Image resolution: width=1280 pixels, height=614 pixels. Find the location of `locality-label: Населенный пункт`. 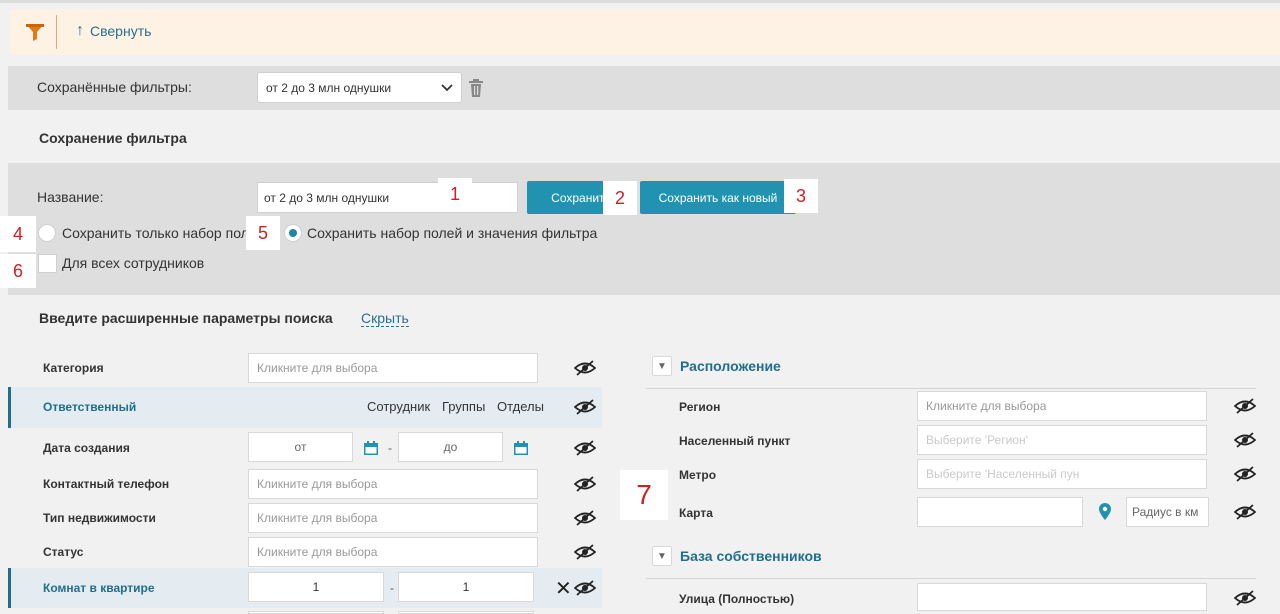

locality-label: Населенный пункт is located at coordinates (735, 441).